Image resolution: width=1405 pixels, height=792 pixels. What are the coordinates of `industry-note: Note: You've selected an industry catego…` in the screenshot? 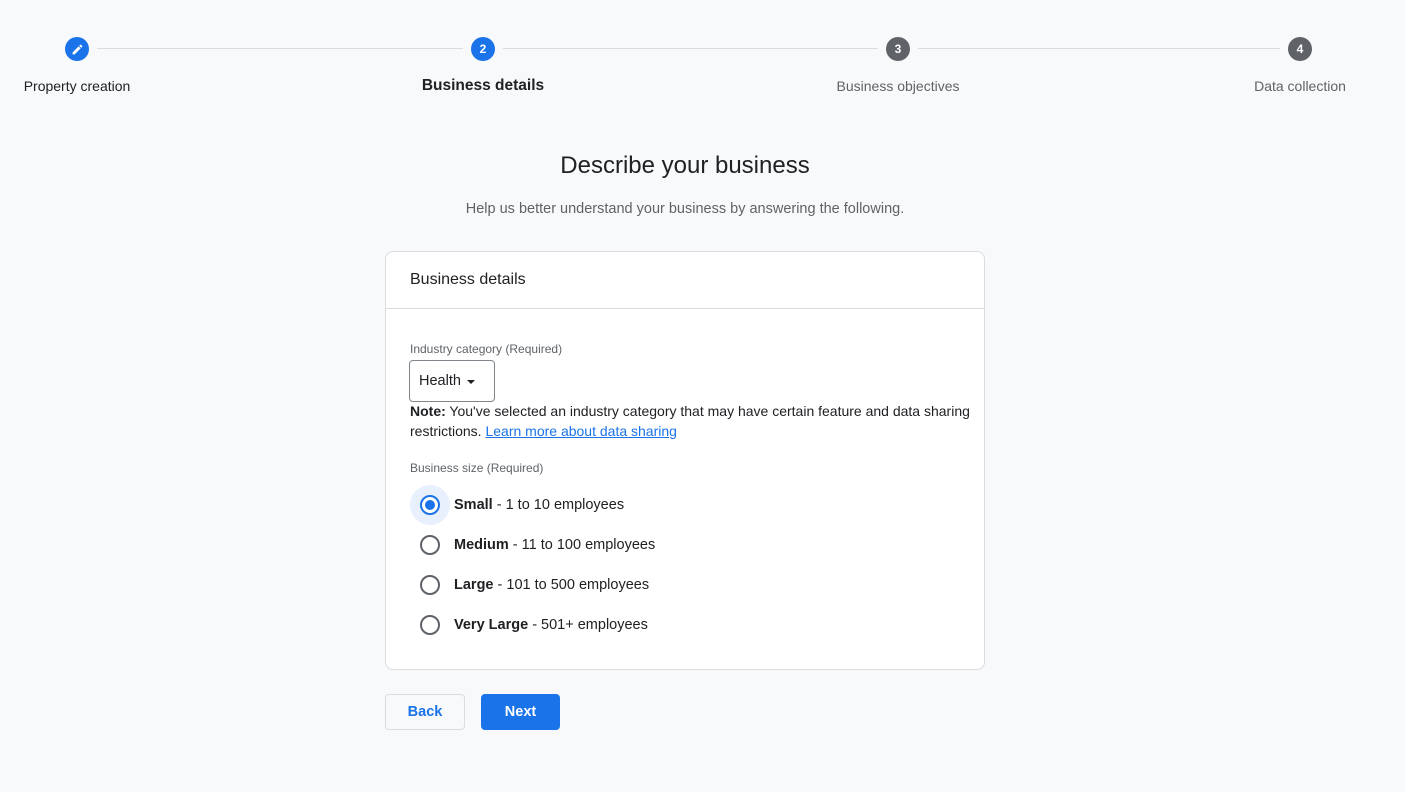 It's located at (690, 421).